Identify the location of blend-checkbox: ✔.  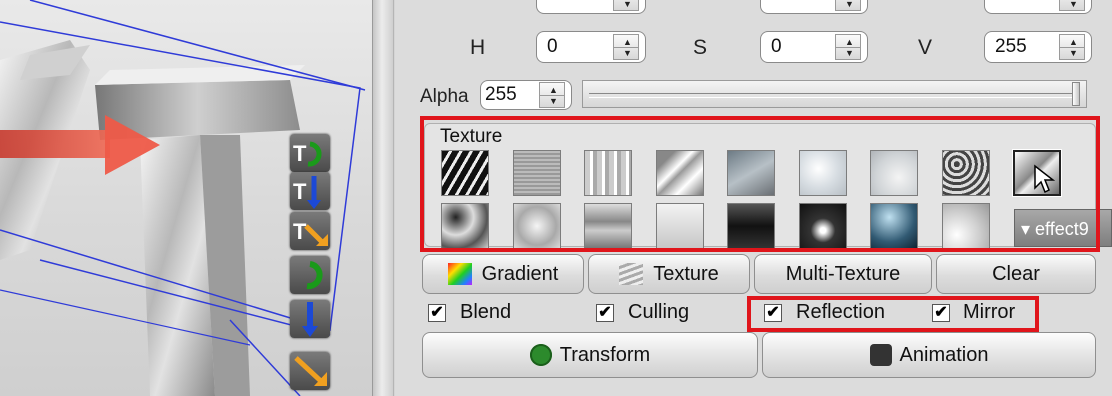
(437, 313).